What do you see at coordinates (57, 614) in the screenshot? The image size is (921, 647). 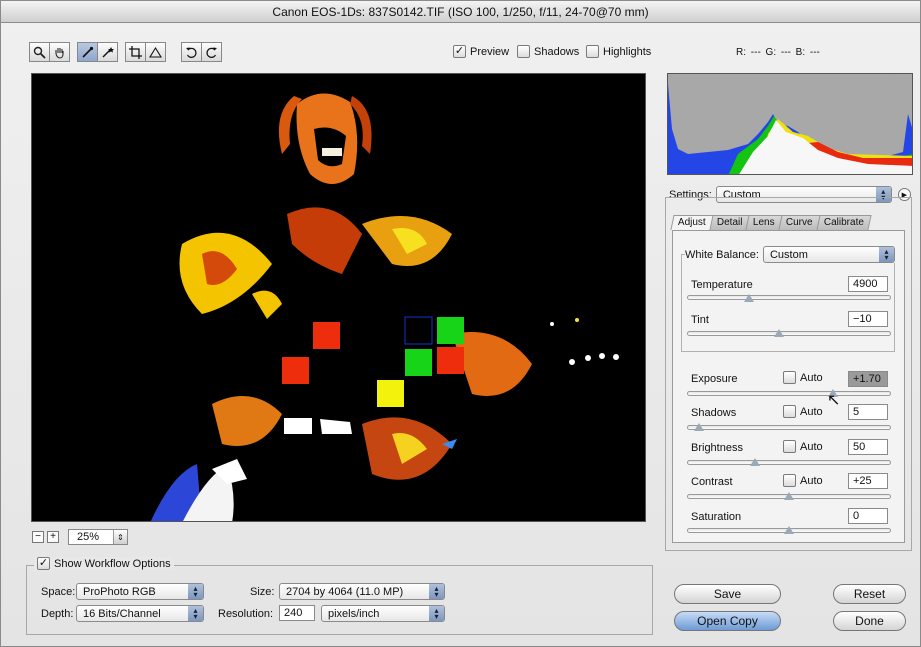 I see `depth-label: Depth:` at bounding box center [57, 614].